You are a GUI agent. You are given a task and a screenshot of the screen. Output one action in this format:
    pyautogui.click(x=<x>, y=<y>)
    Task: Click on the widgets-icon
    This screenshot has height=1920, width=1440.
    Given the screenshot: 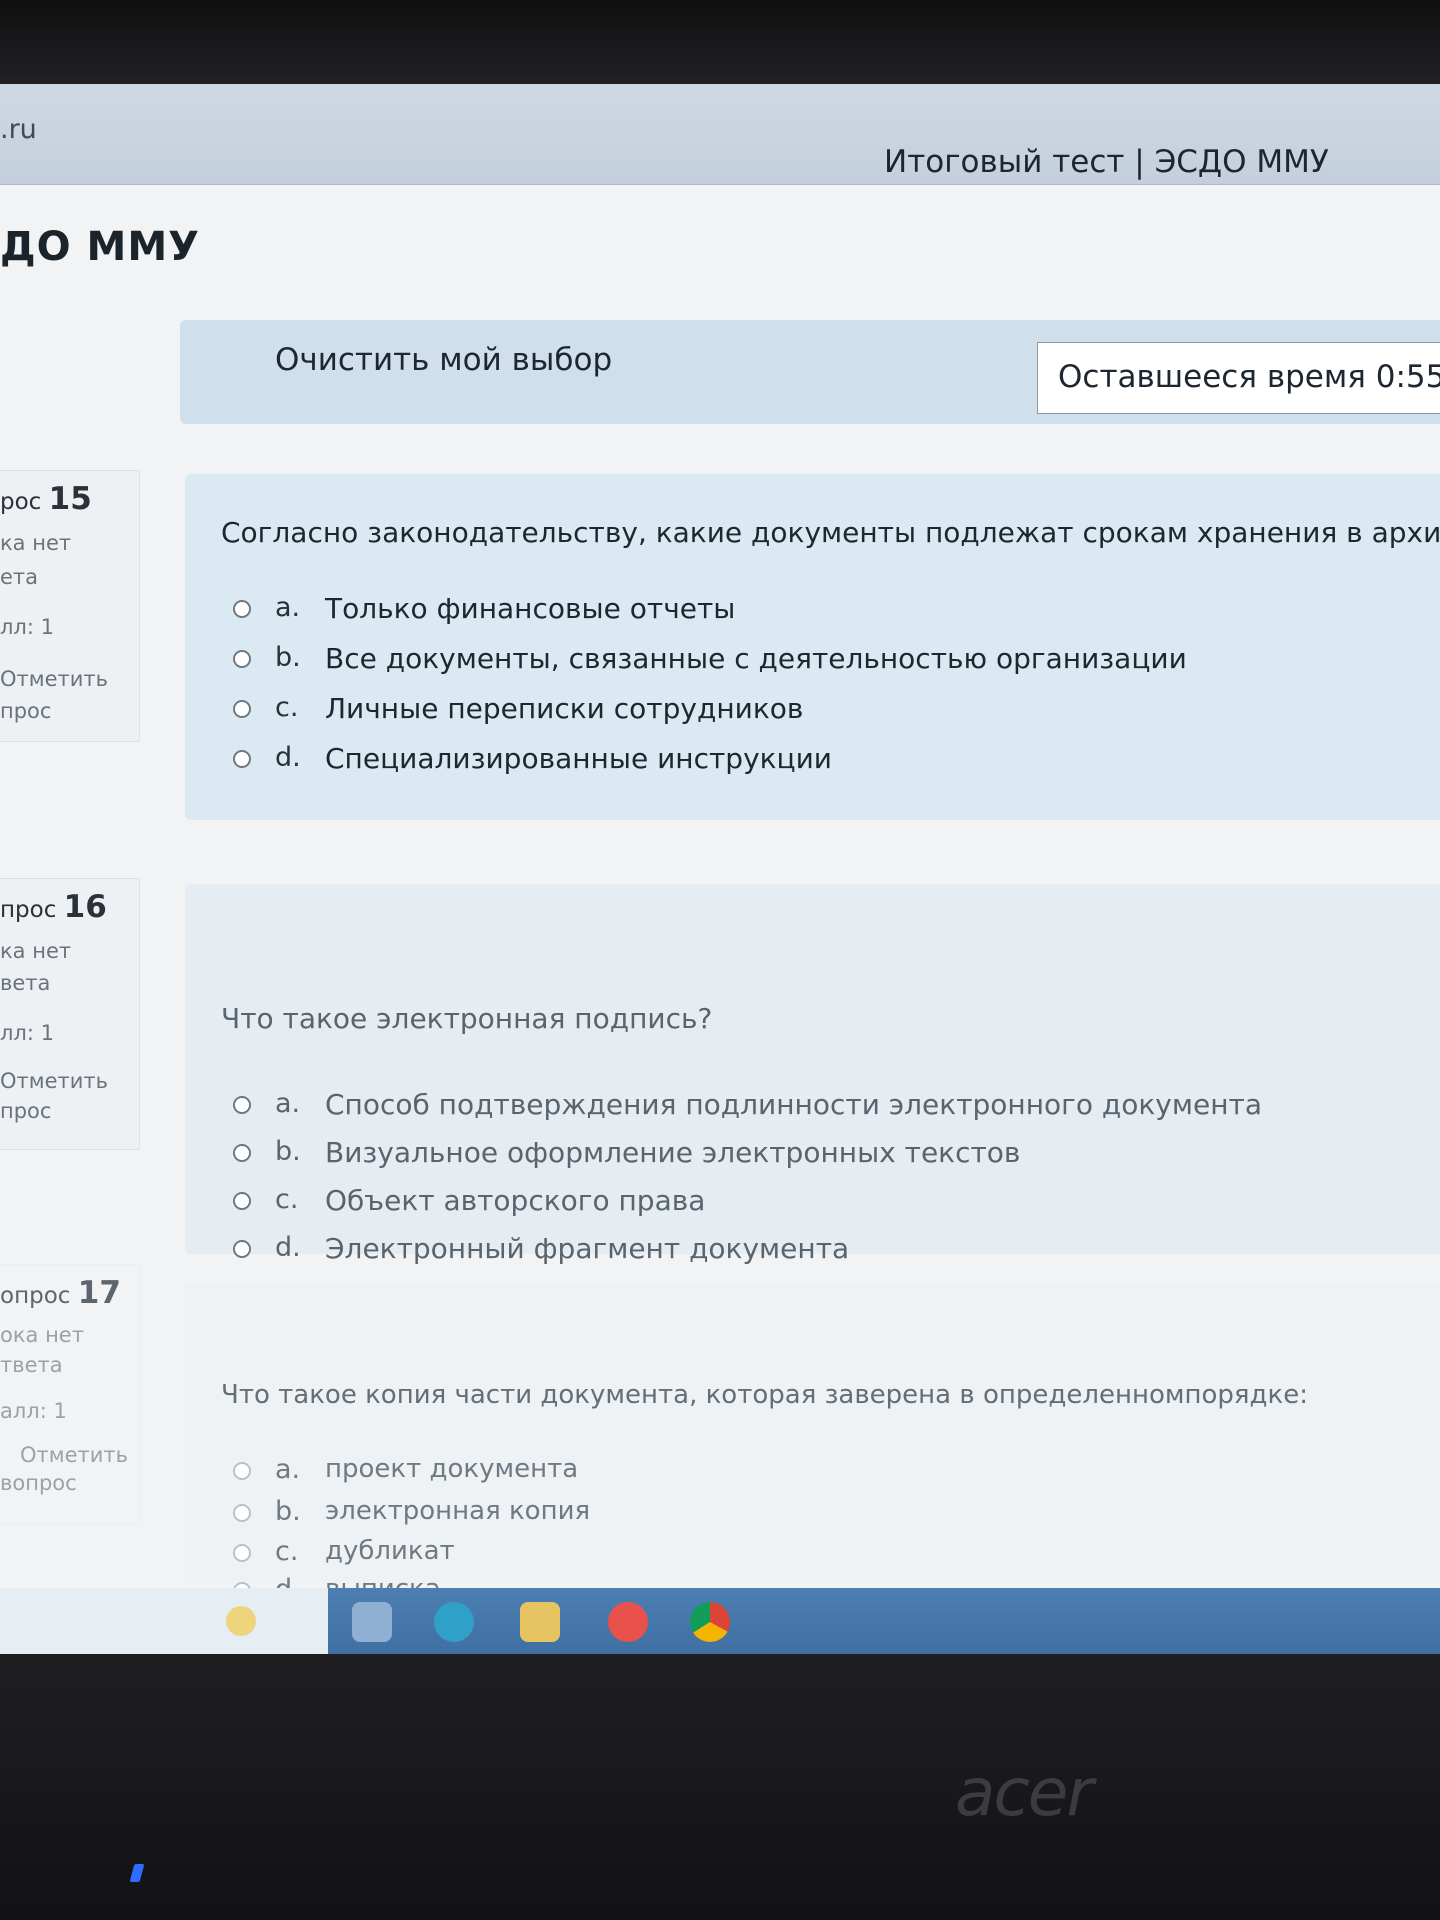 What is the action you would take?
    pyautogui.click(x=241, y=1621)
    